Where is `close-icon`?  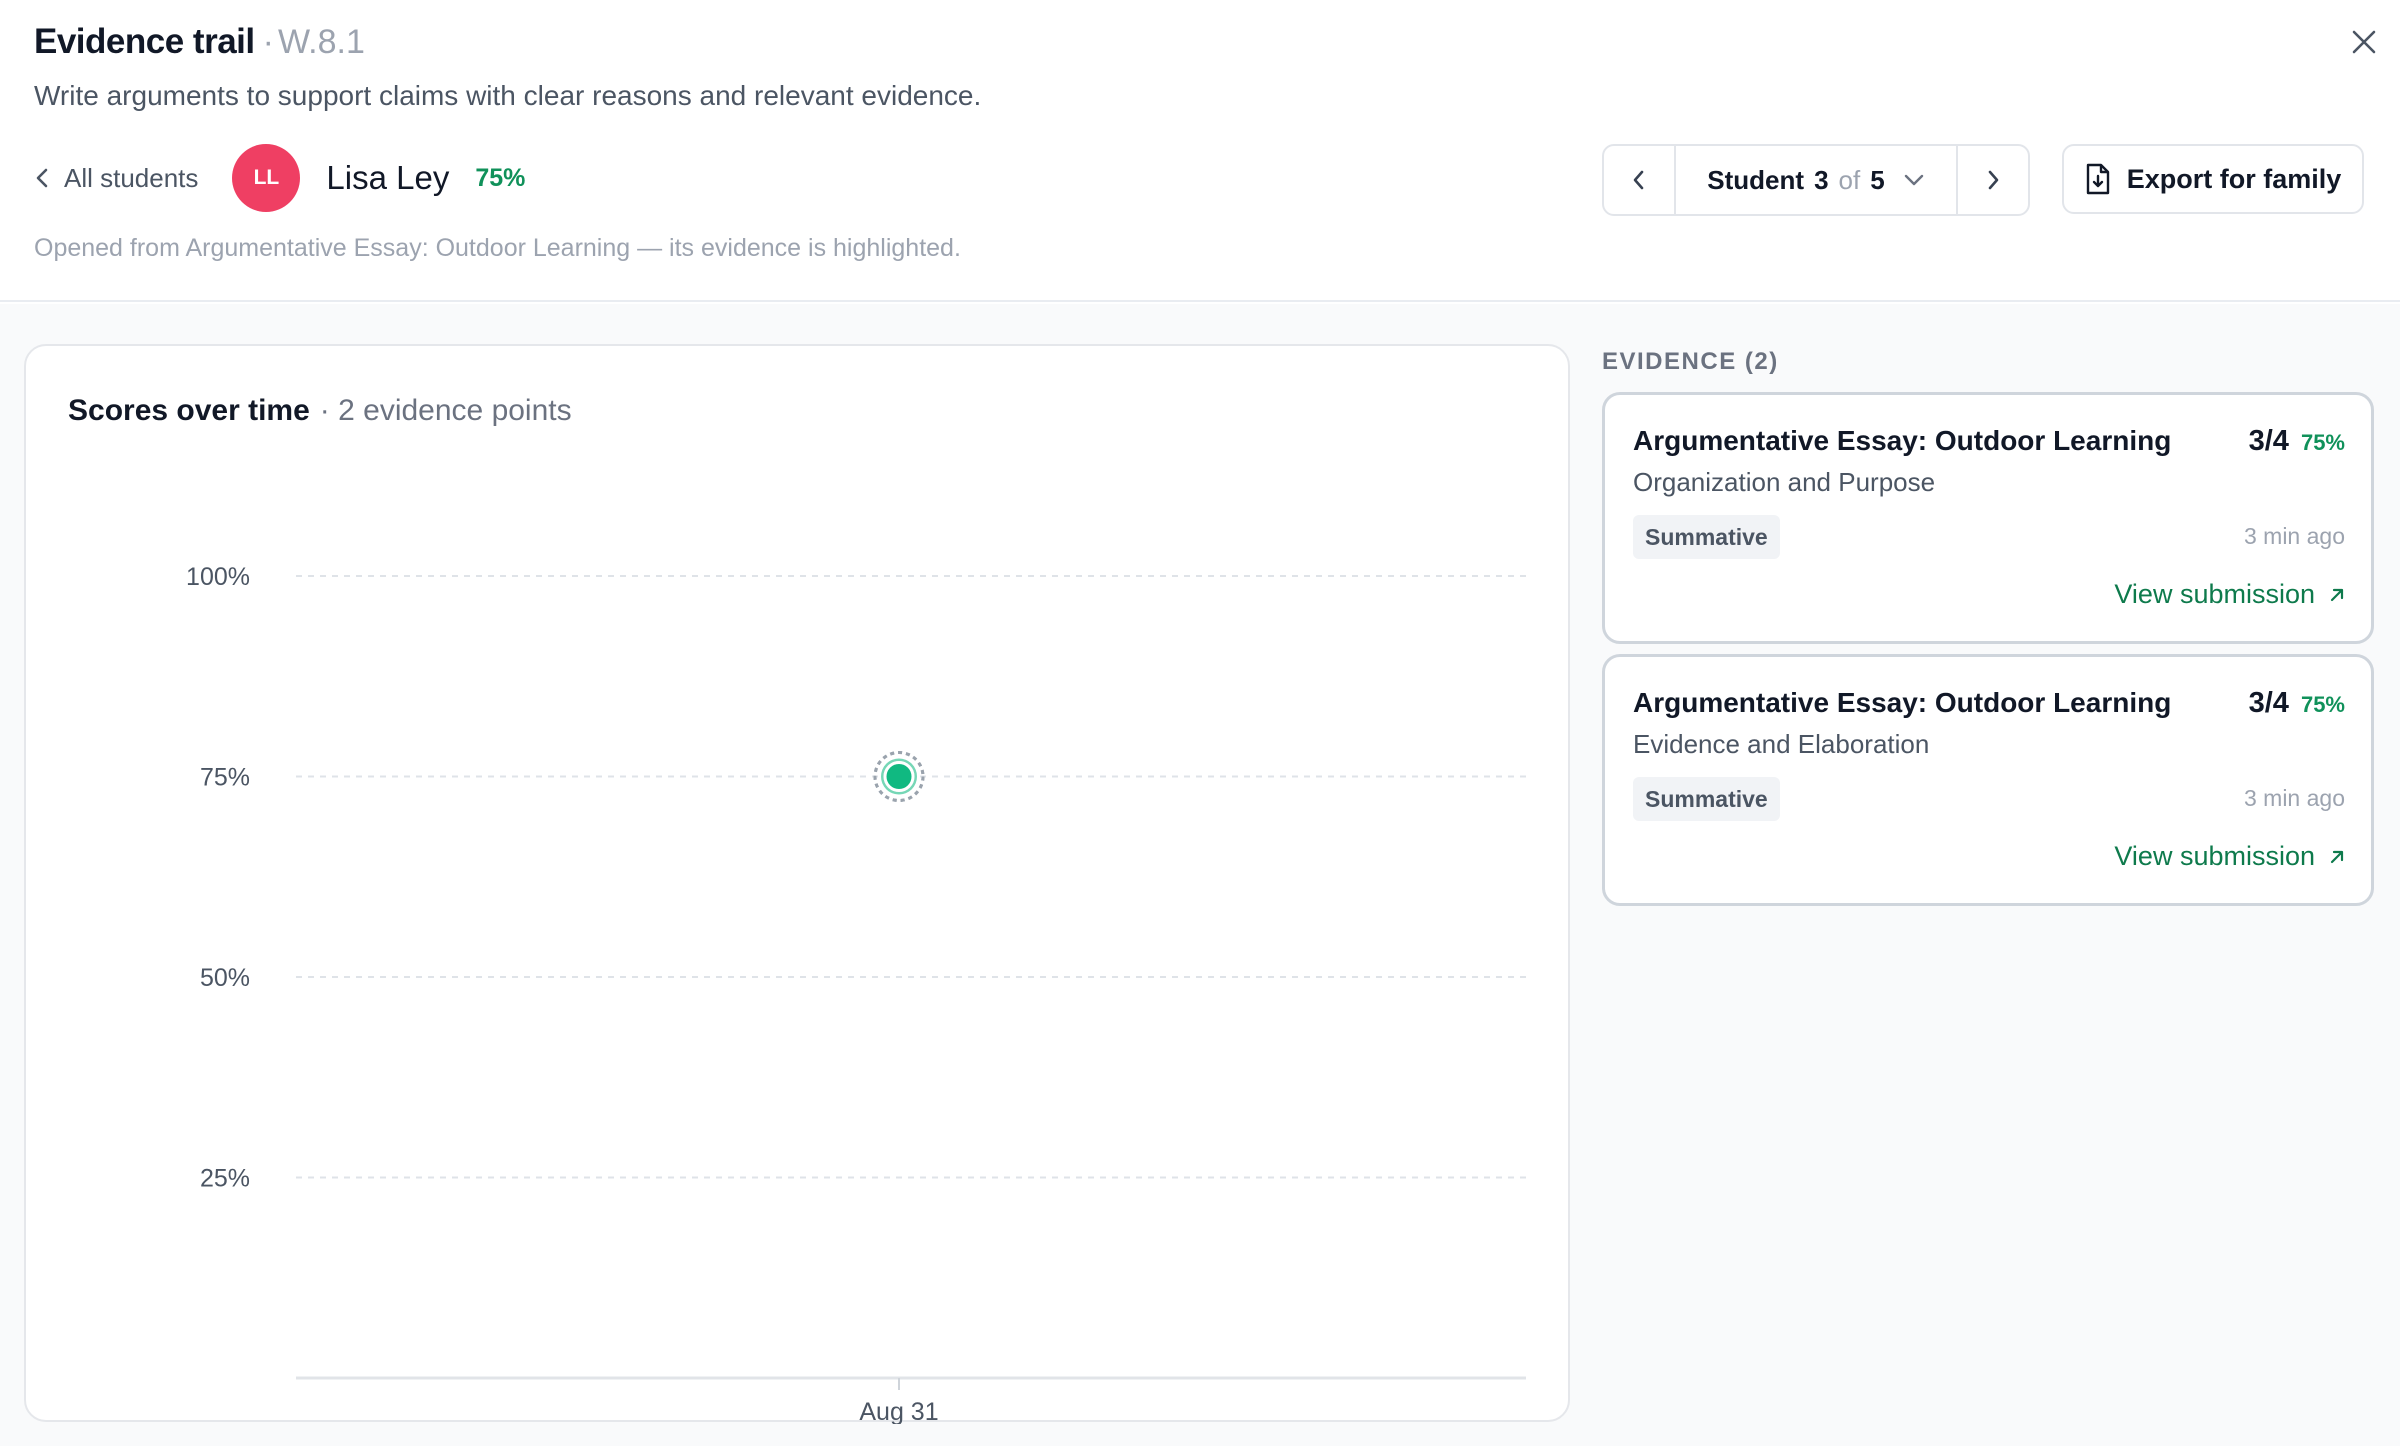
close-icon is located at coordinates (2364, 42).